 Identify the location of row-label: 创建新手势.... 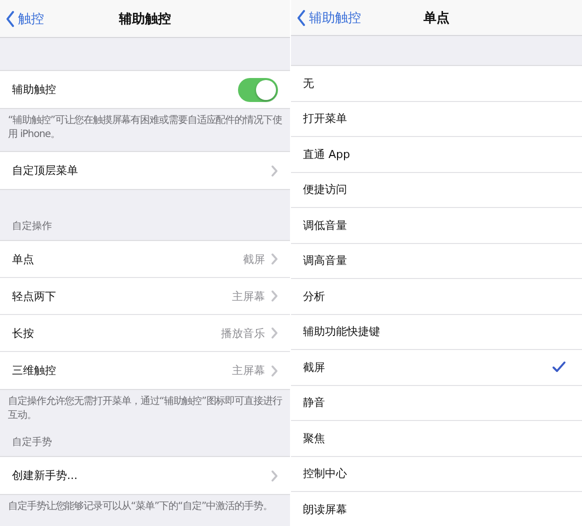
(45, 475).